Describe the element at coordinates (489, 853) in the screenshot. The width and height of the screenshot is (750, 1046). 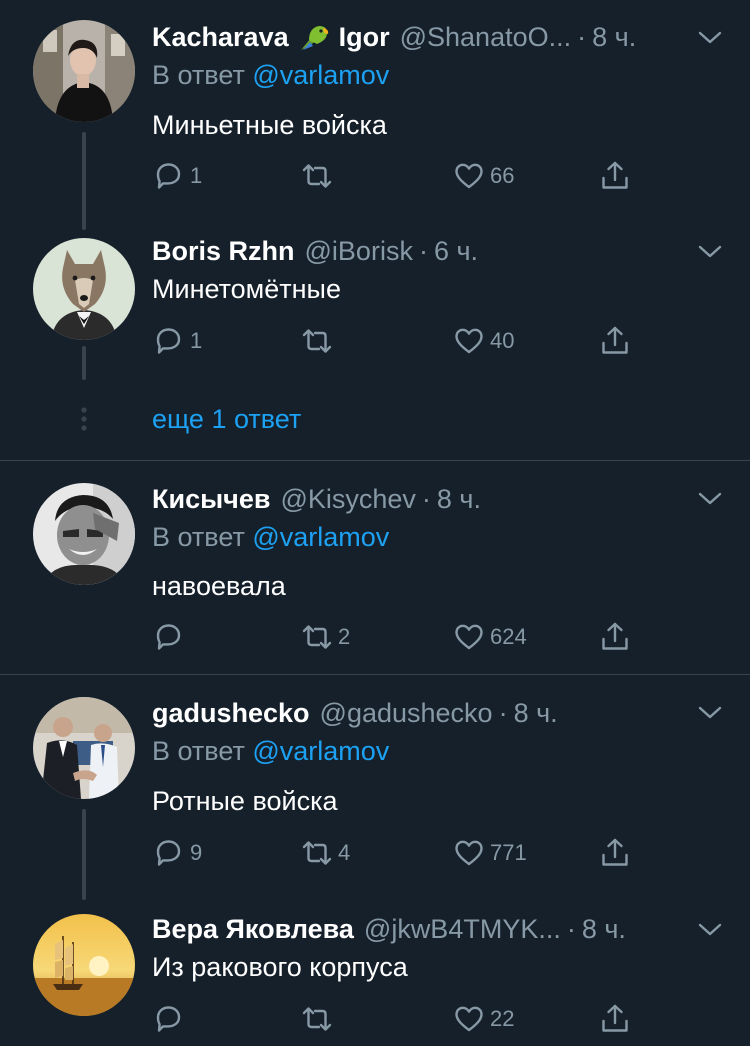
I see `like-button: 771` at that location.